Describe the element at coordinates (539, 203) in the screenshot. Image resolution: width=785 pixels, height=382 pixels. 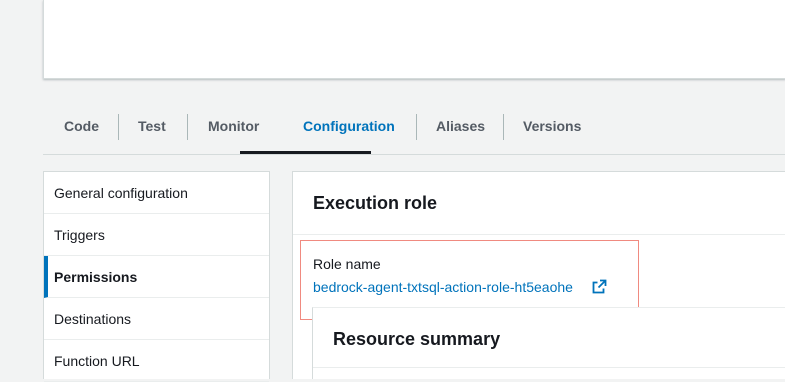
I see `panel-header: Execution role` at that location.